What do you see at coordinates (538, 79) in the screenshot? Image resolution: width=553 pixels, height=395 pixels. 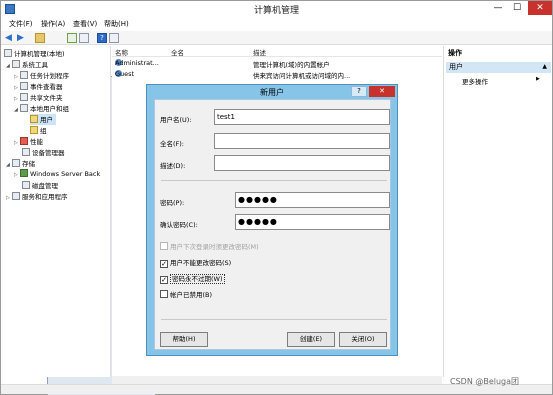 I see `submenu-arrow-icon: ▶` at bounding box center [538, 79].